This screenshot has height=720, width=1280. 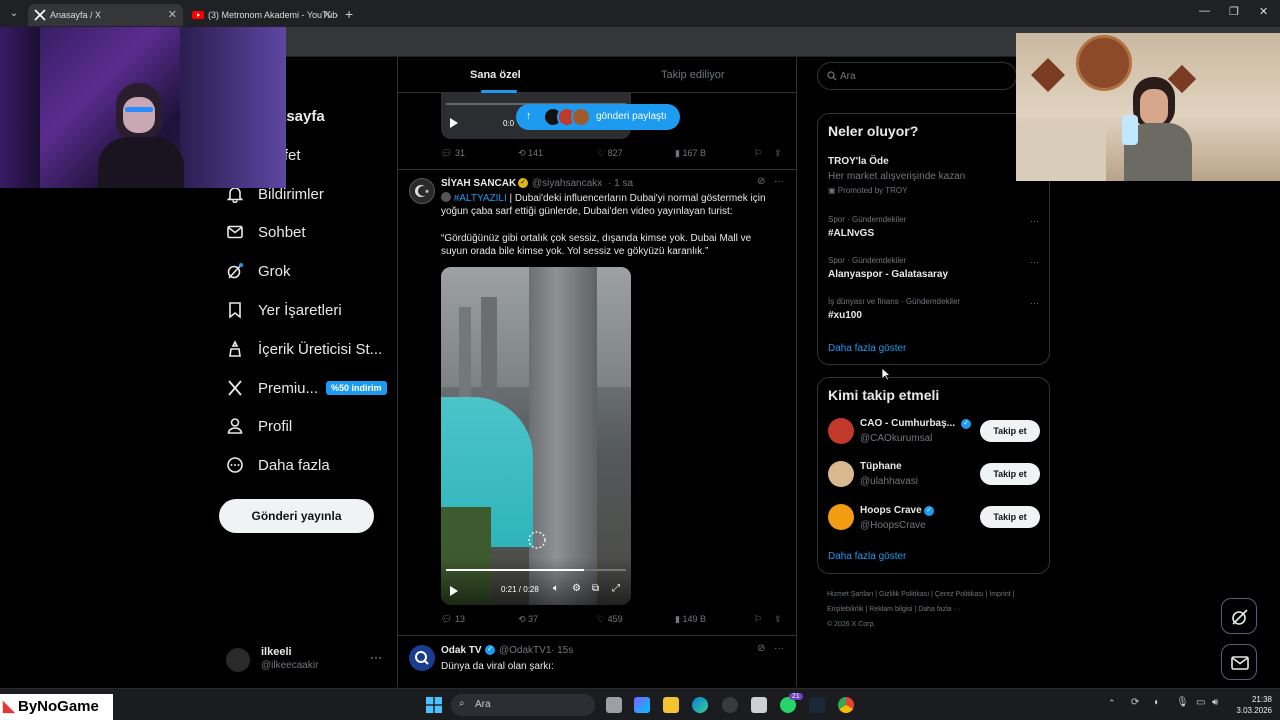 What do you see at coordinates (999, 594) in the screenshot?
I see `footer-link: İmprint` at bounding box center [999, 594].